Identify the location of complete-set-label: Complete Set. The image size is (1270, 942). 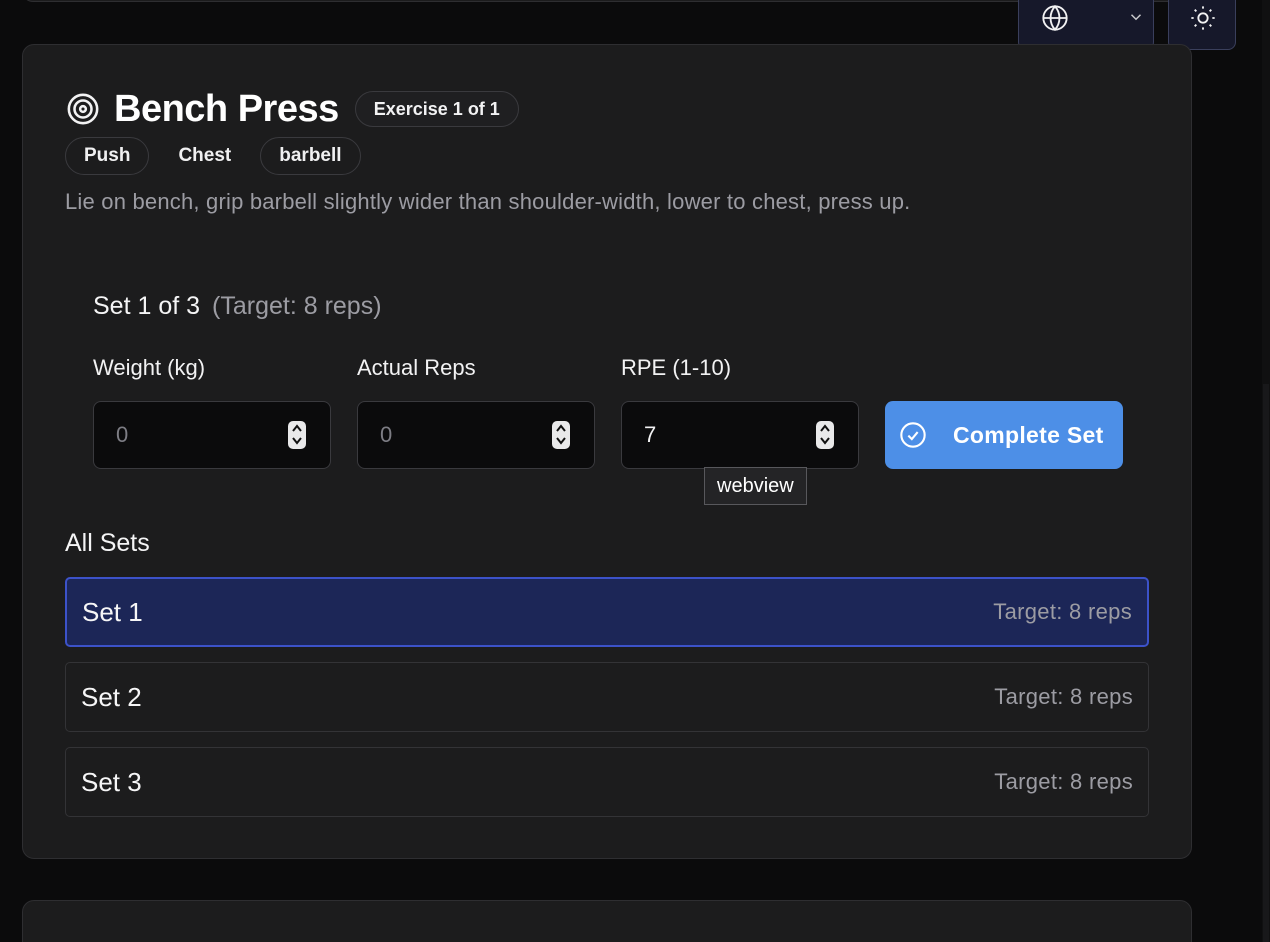
(1028, 434).